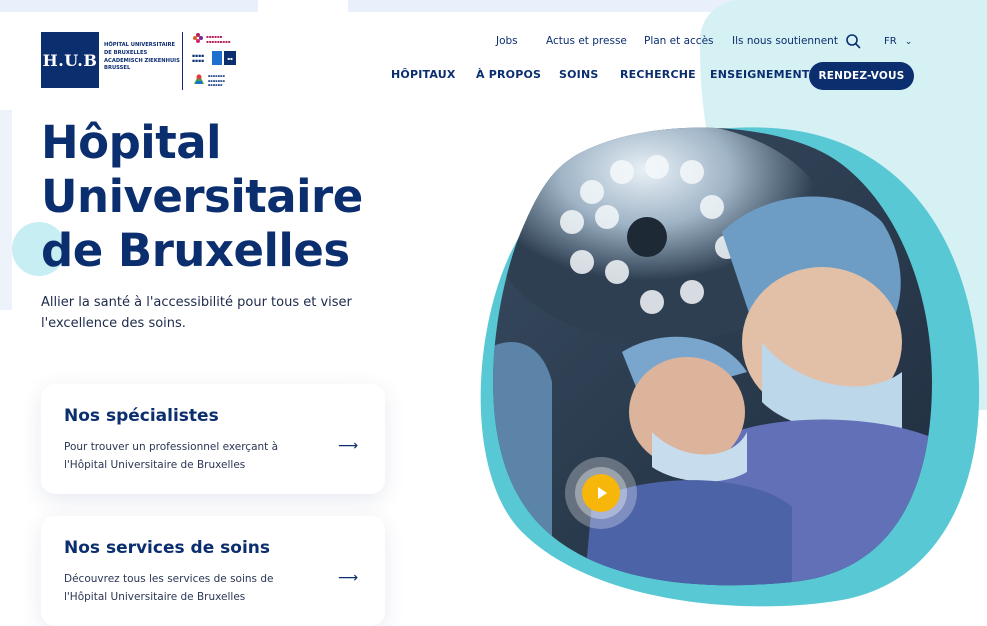  Describe the element at coordinates (908, 41) in the screenshot. I see `chevron-down-icon: ⌄` at that location.